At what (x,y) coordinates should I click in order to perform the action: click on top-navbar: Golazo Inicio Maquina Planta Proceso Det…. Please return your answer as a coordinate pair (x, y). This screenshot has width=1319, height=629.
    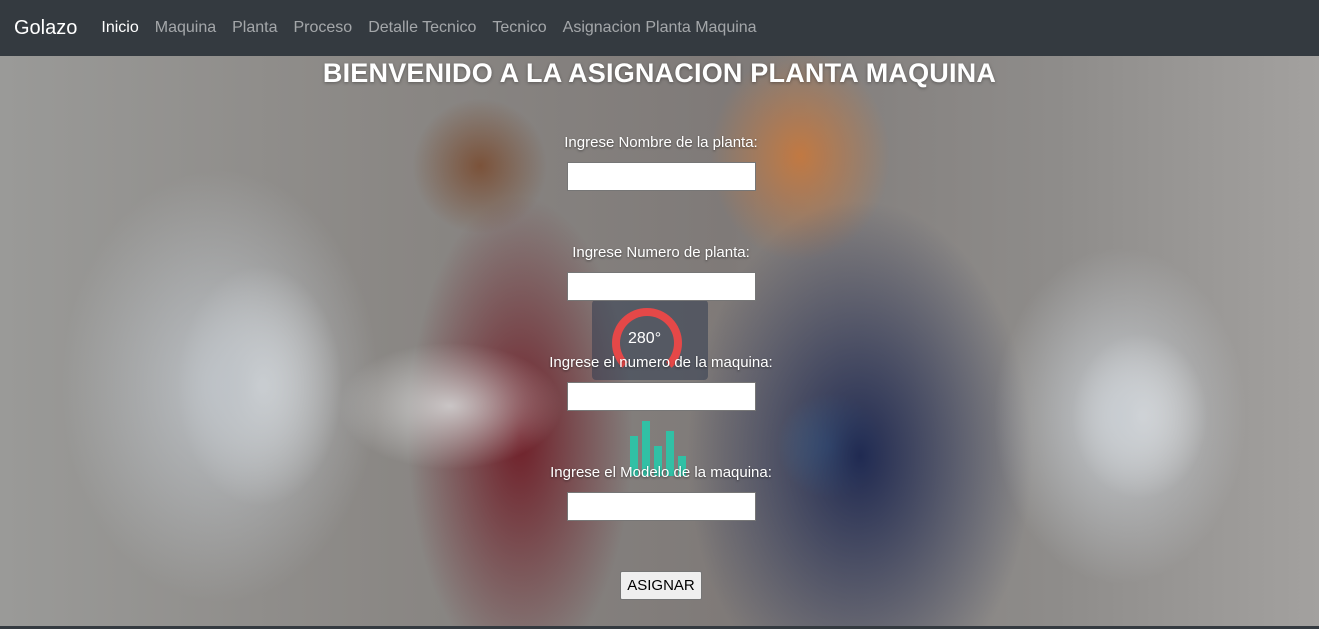
    Looking at the image, I should click on (659, 28).